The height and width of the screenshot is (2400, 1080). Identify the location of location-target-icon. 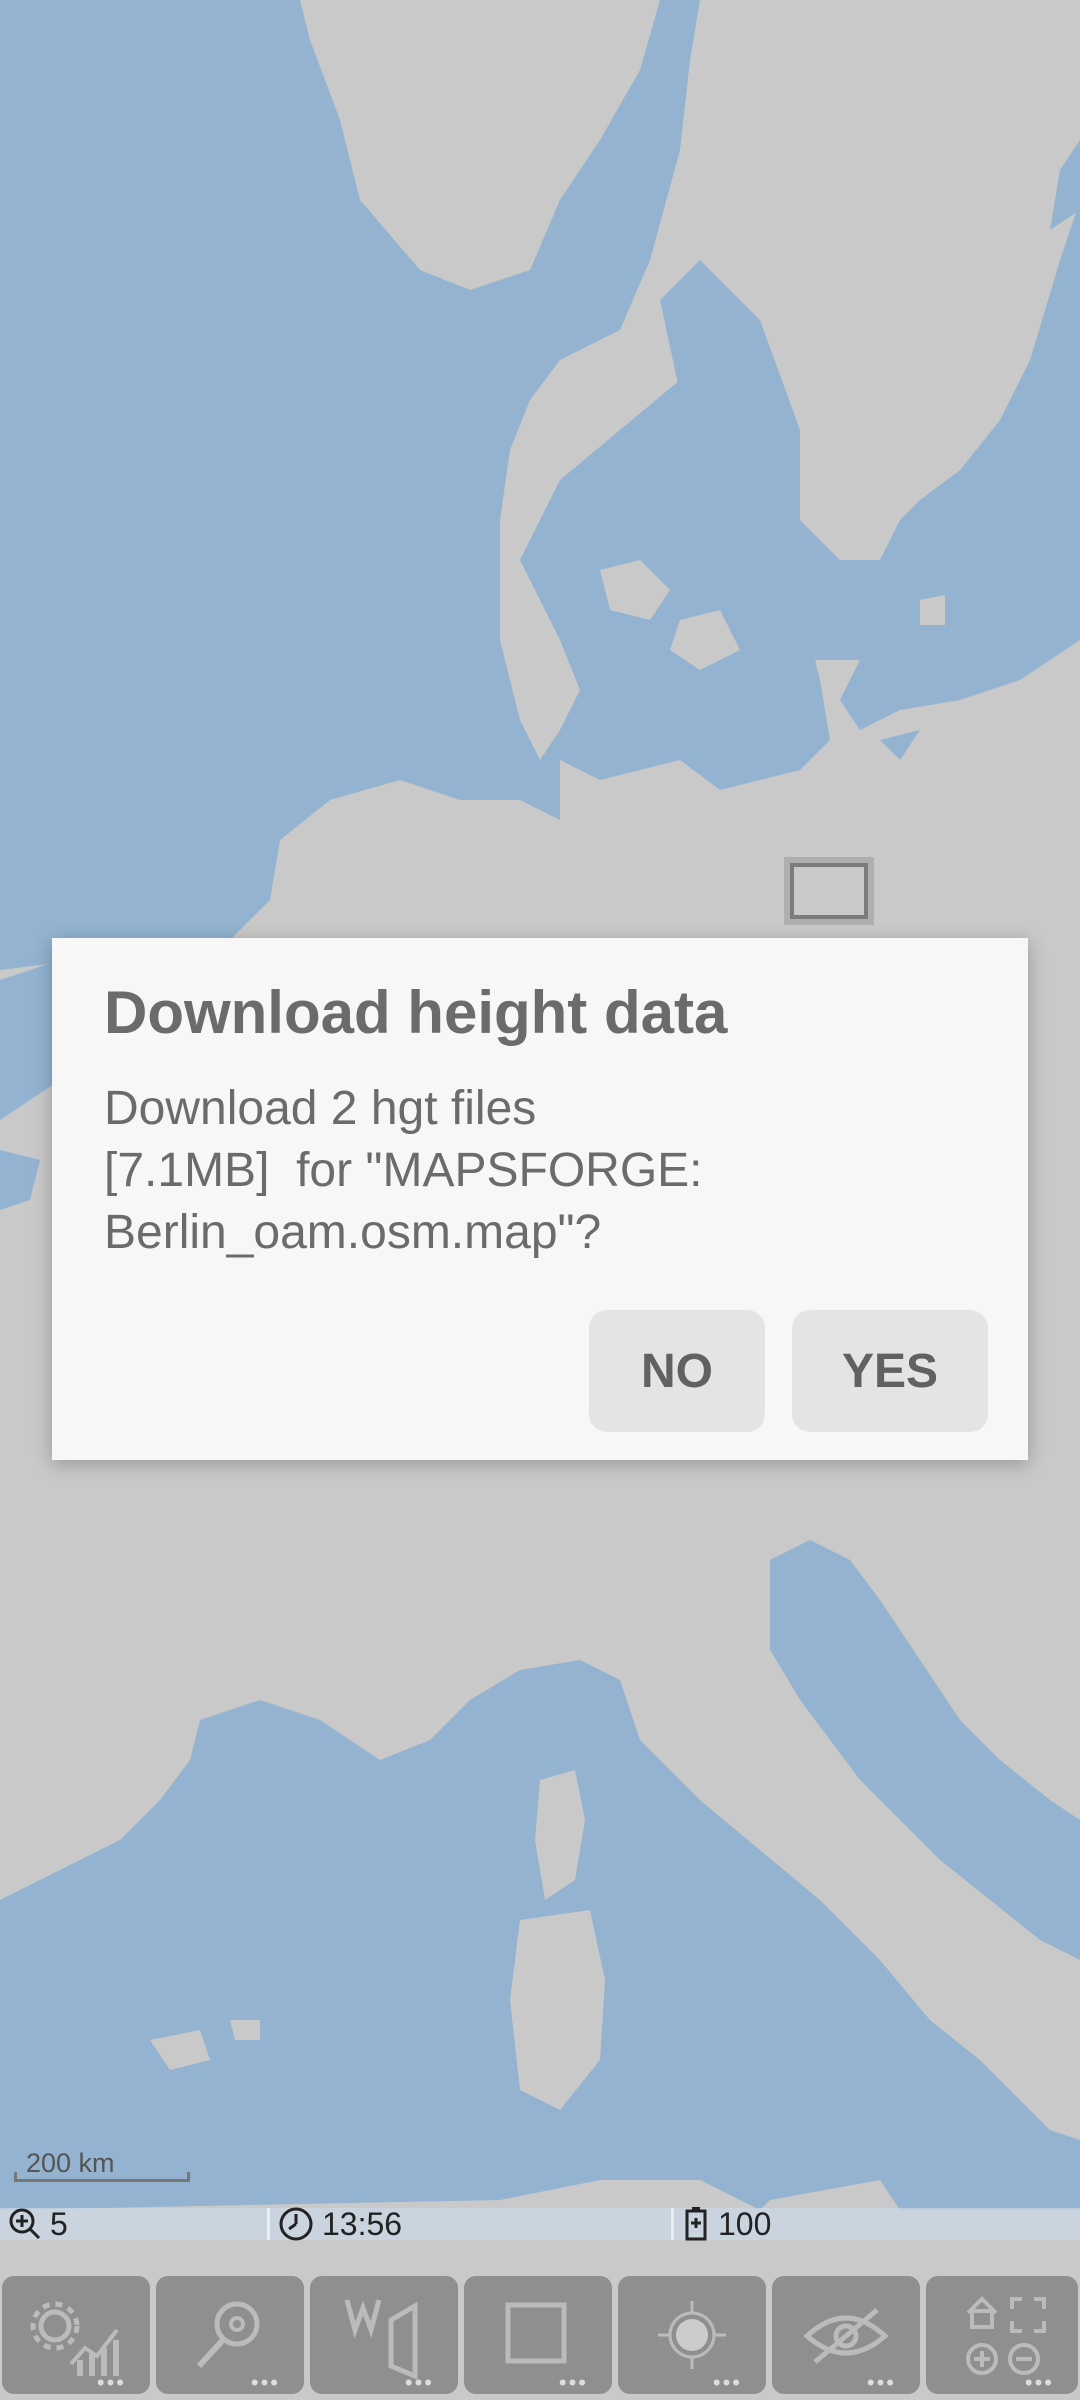
(692, 2335).